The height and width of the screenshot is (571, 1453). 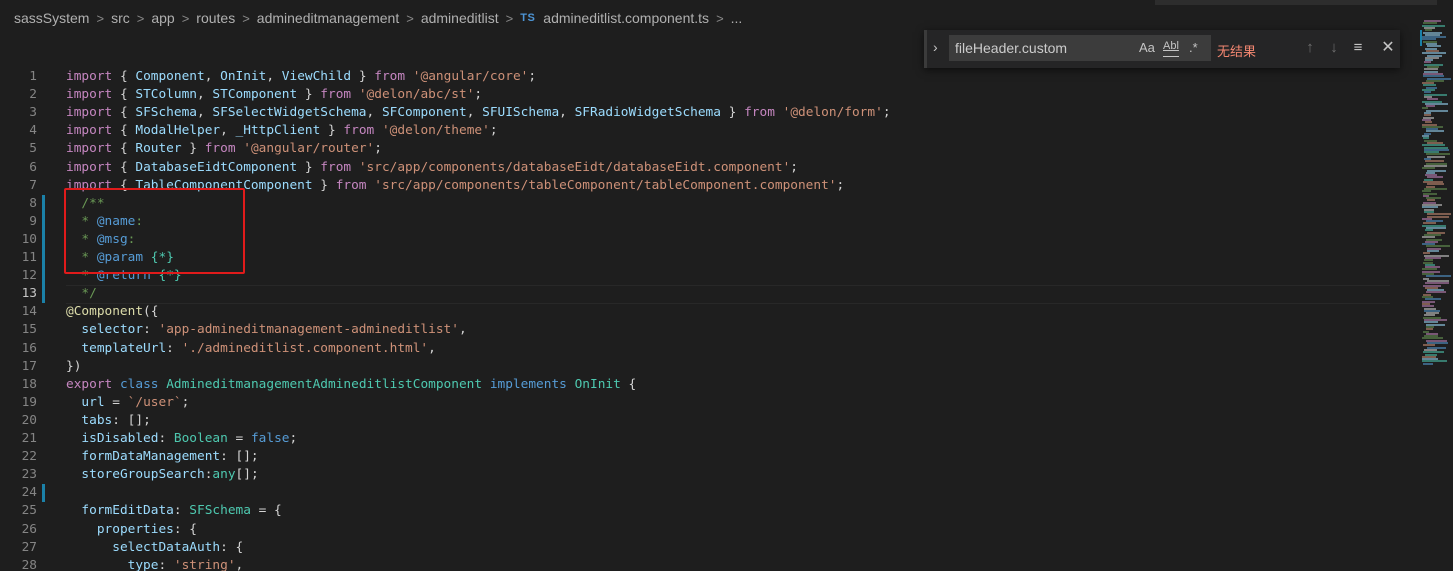 What do you see at coordinates (29, 564) in the screenshot?
I see `line-number: 28` at bounding box center [29, 564].